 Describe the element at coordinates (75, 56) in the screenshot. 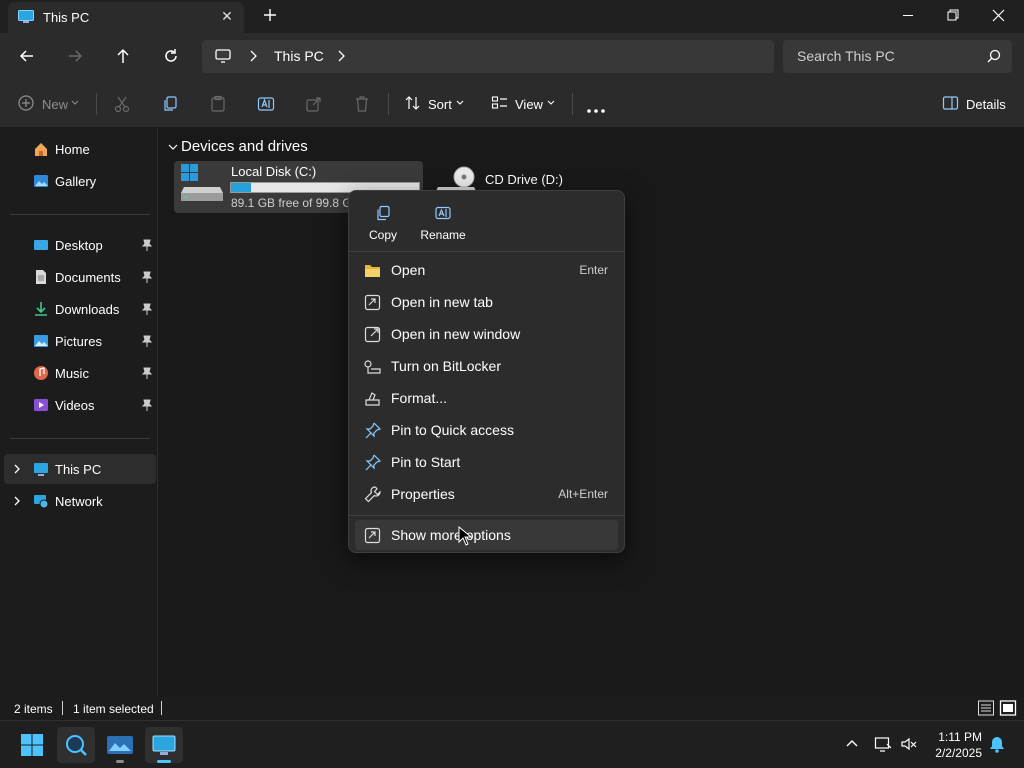

I see `forward-arrow-icon` at that location.